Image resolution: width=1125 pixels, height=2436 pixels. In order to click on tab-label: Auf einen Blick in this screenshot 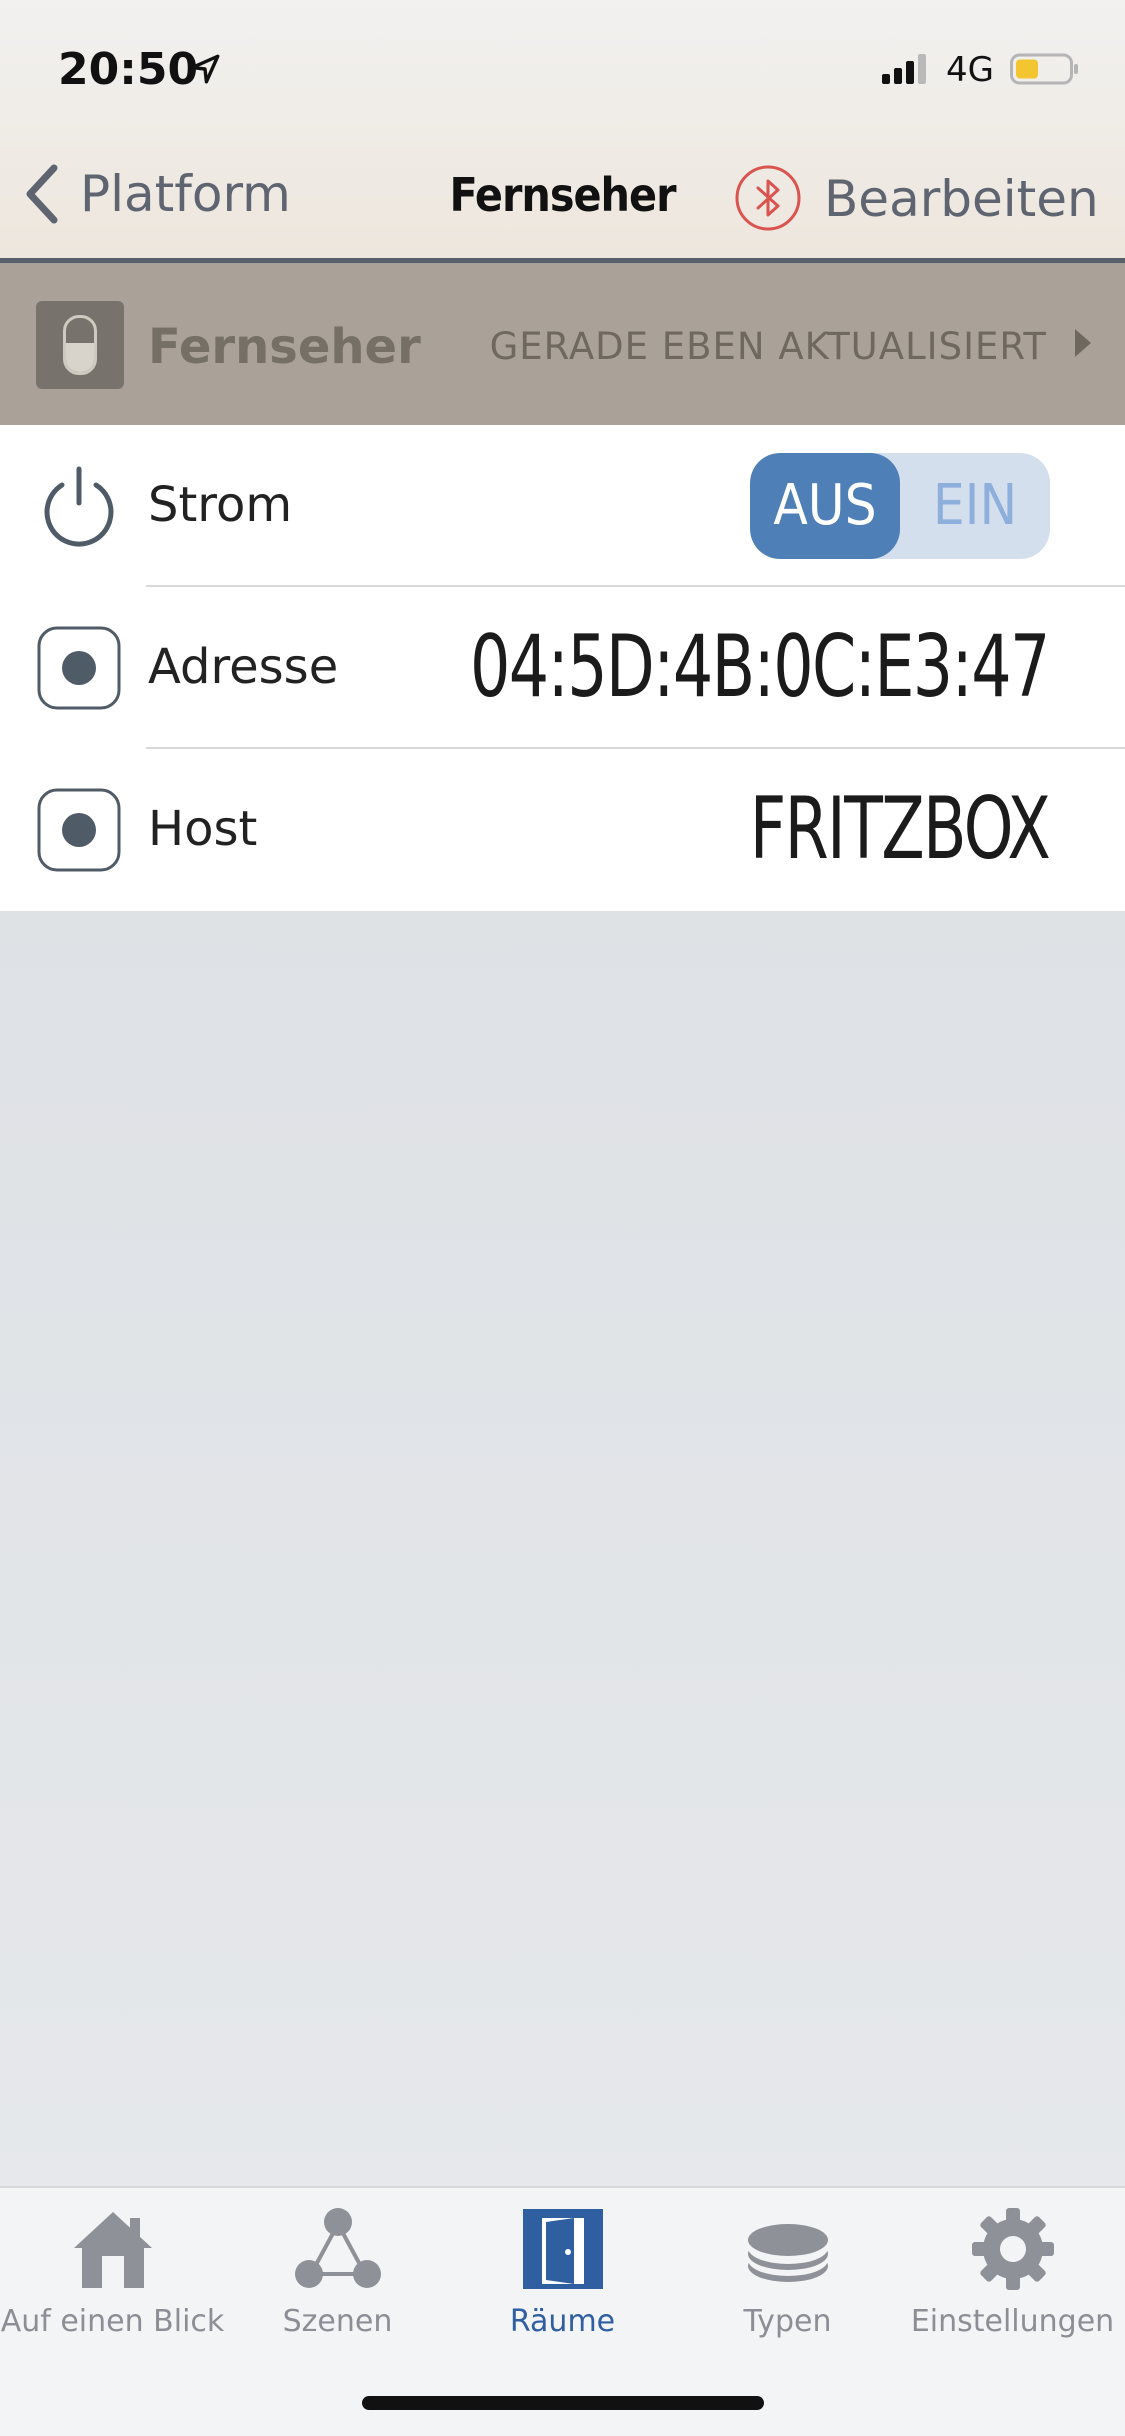, I will do `click(112, 2321)`.